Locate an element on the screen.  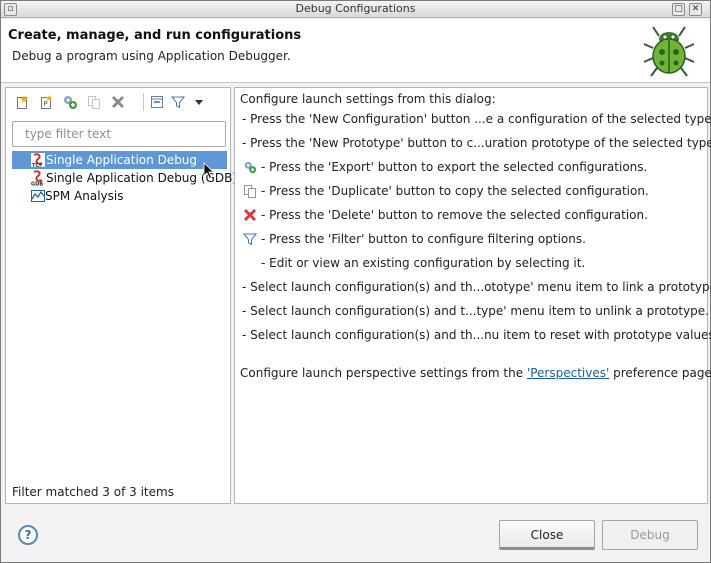
filter-input is located at coordinates (119, 134).